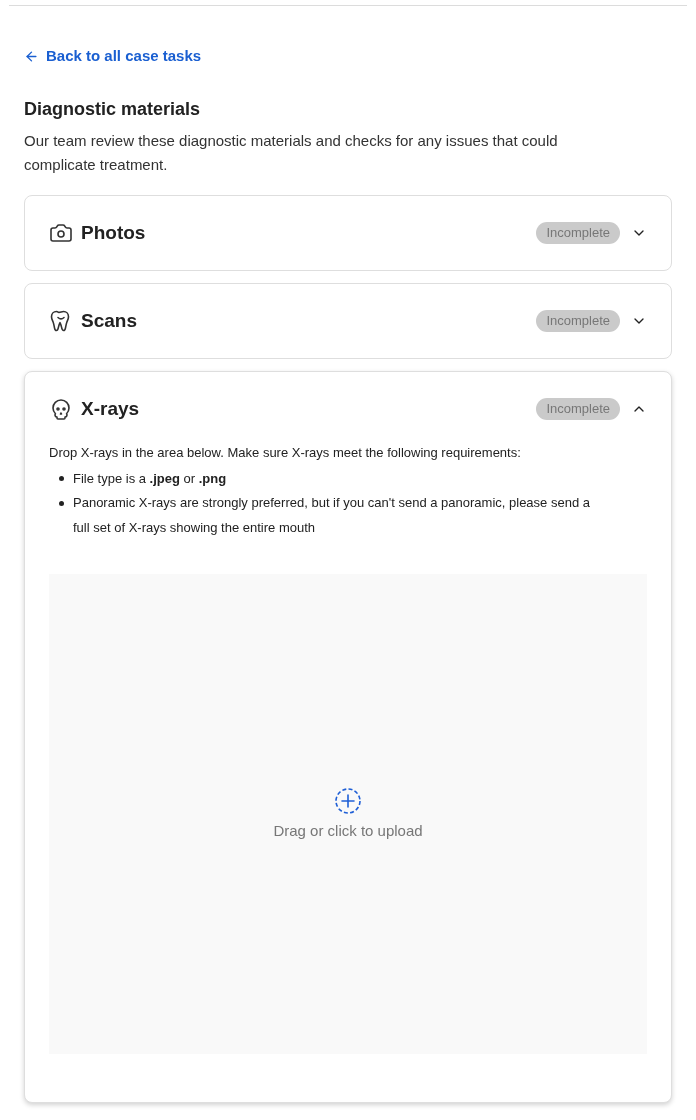 Image resolution: width=696 pixels, height=1120 pixels. Describe the element at coordinates (348, 831) in the screenshot. I see `upload-hint-text: Drag or click to upload` at that location.